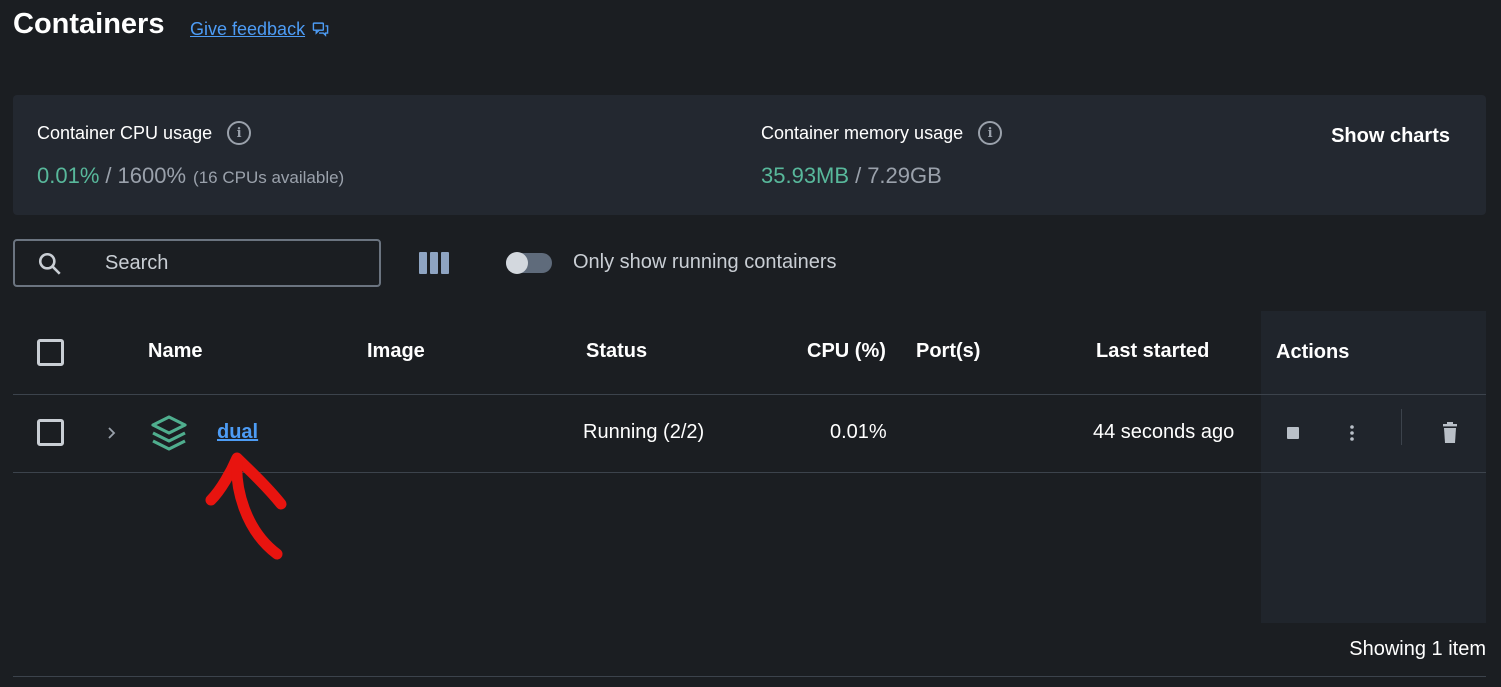 This screenshot has height=687, width=1501. Describe the element at coordinates (948, 351) in the screenshot. I see `column-header-ports: Port(s)` at that location.